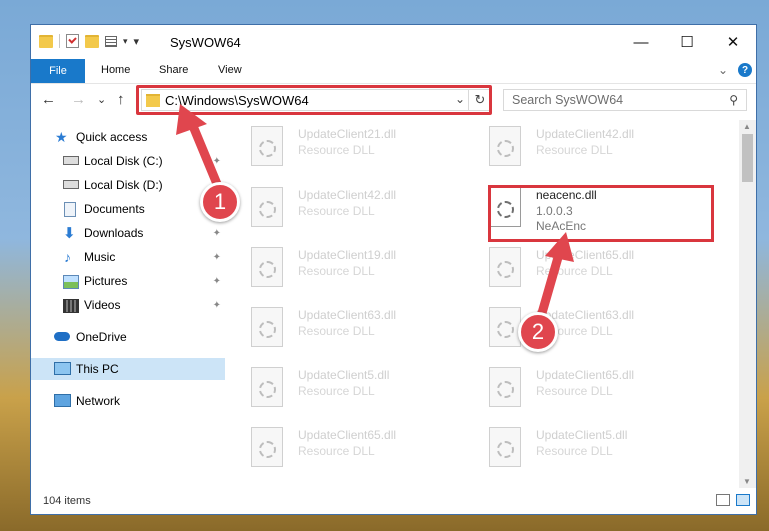 The width and height of the screenshot is (769, 531). I want to click on annotation-badge-2: 2, so click(538, 332).